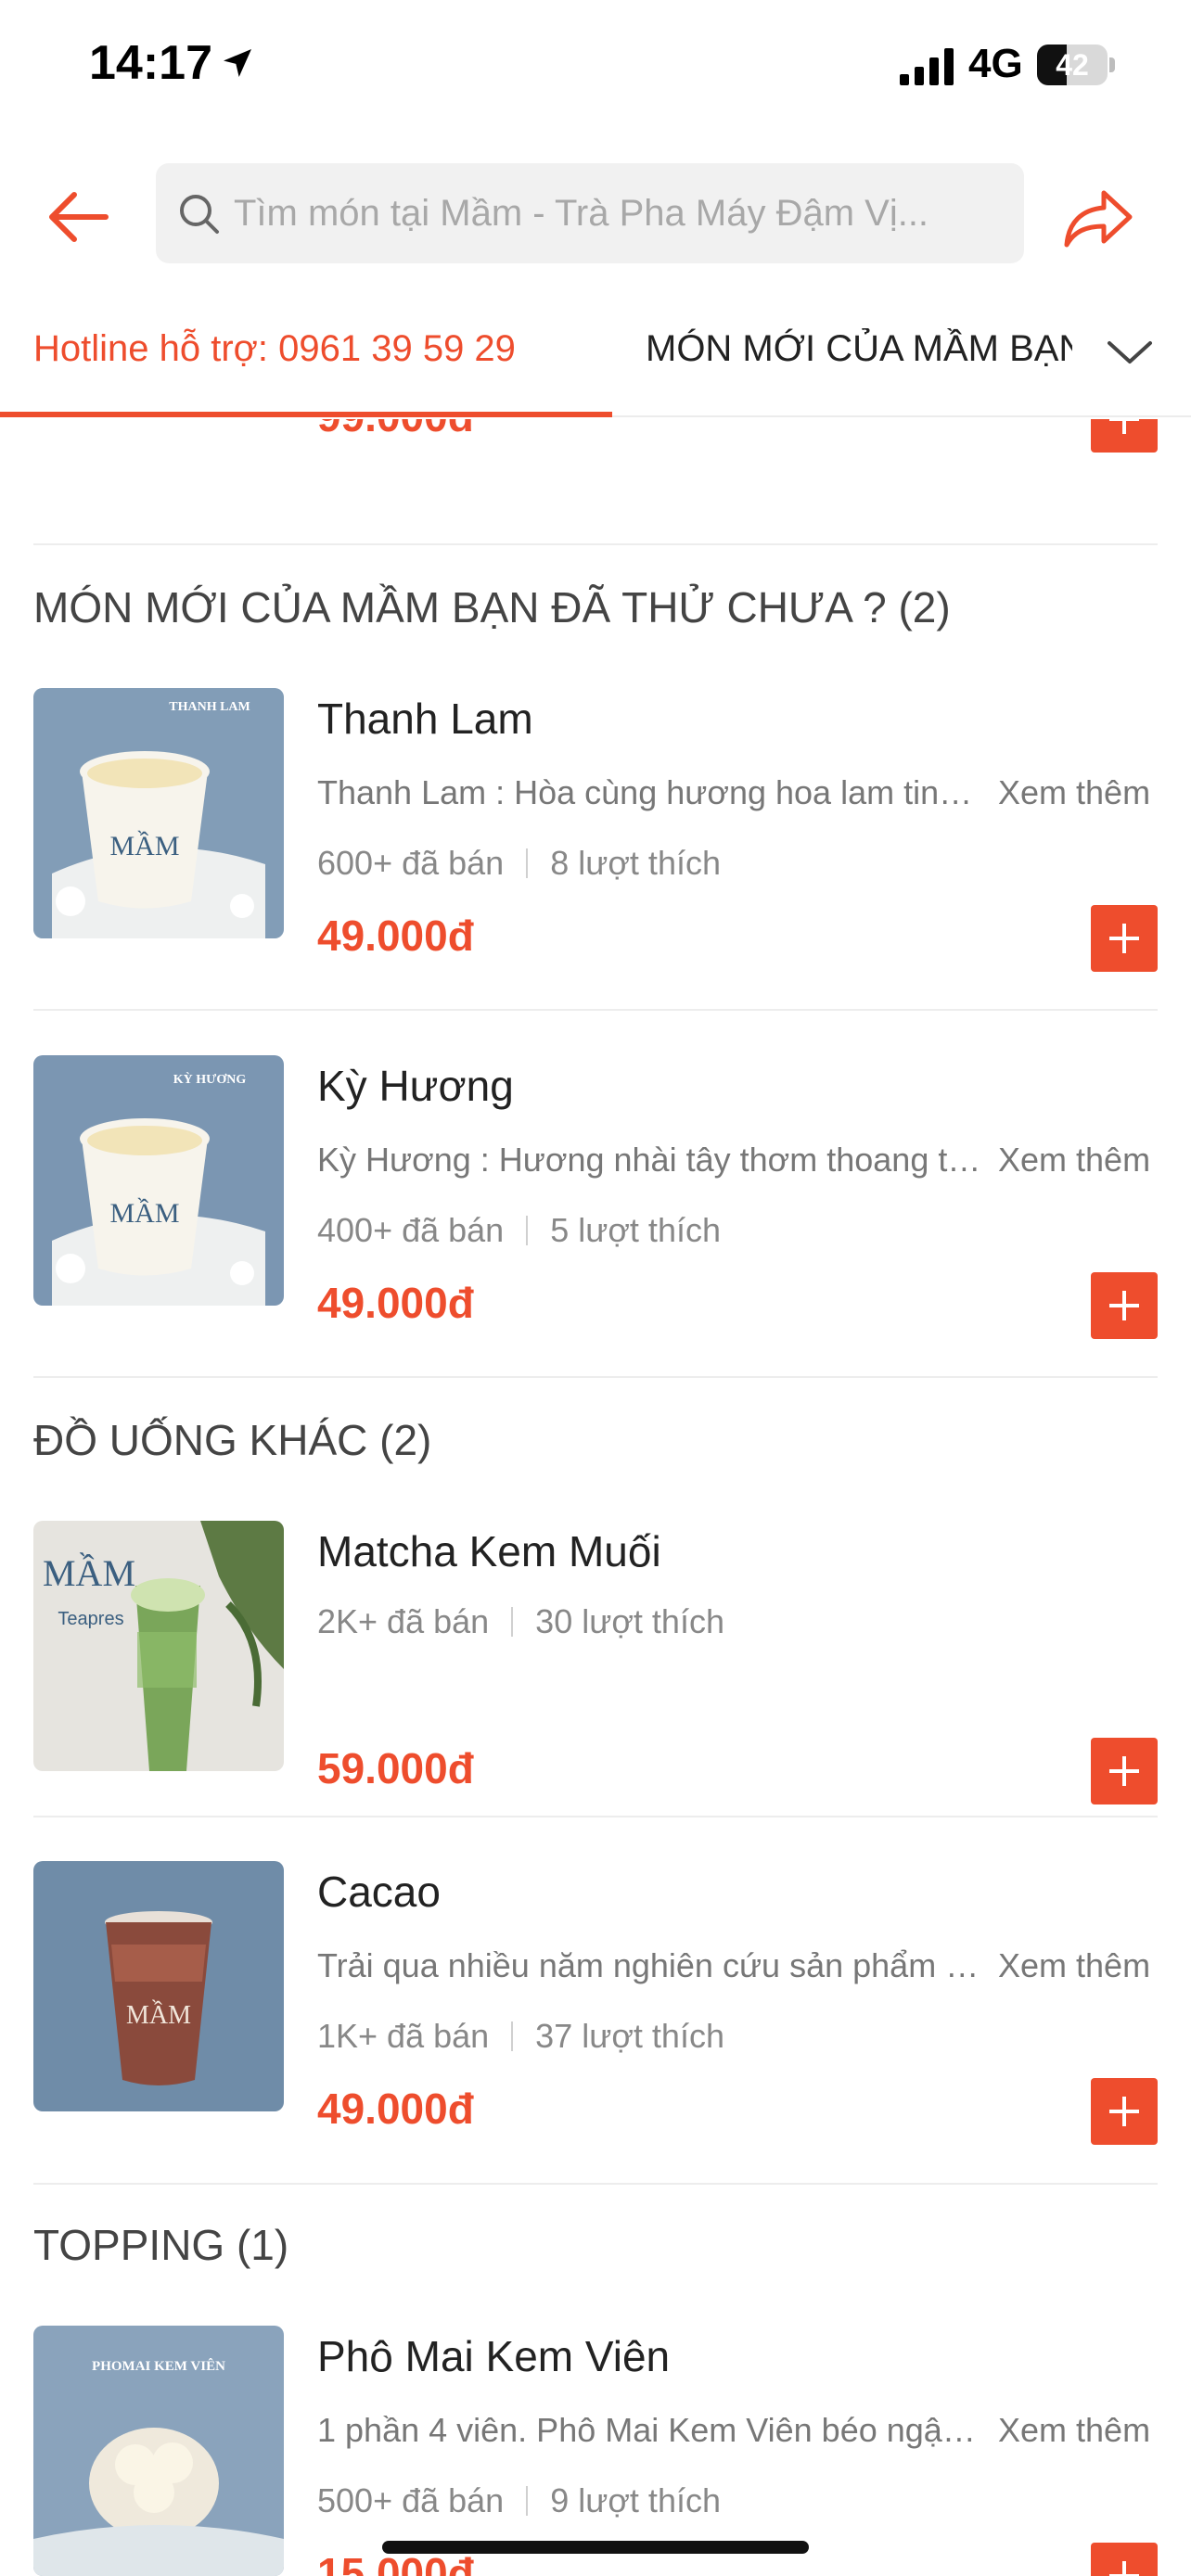  I want to click on svg-text: KỲ HƯƠNG, so click(210, 1079).